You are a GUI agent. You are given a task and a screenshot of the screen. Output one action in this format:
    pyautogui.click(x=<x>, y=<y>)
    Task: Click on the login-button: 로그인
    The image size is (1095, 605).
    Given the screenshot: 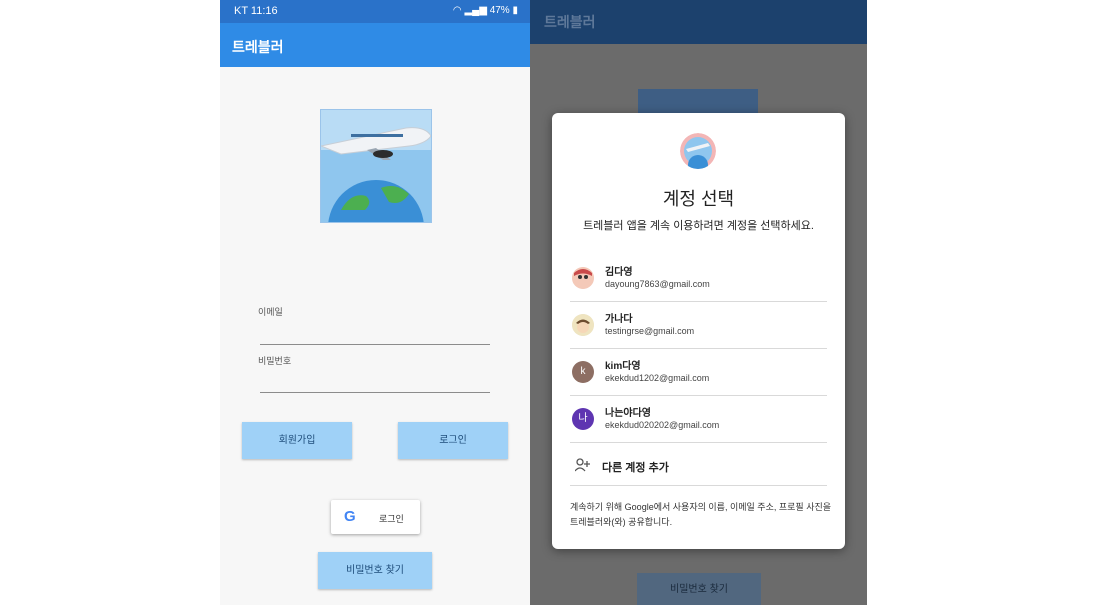 What is the action you would take?
    pyautogui.click(x=453, y=440)
    